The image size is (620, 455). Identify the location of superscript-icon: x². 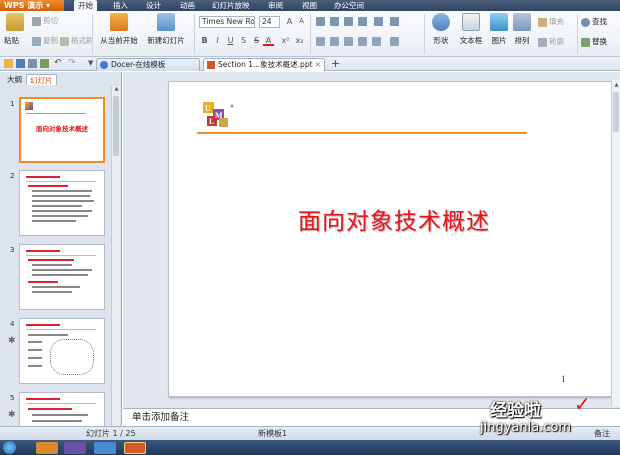
(285, 40).